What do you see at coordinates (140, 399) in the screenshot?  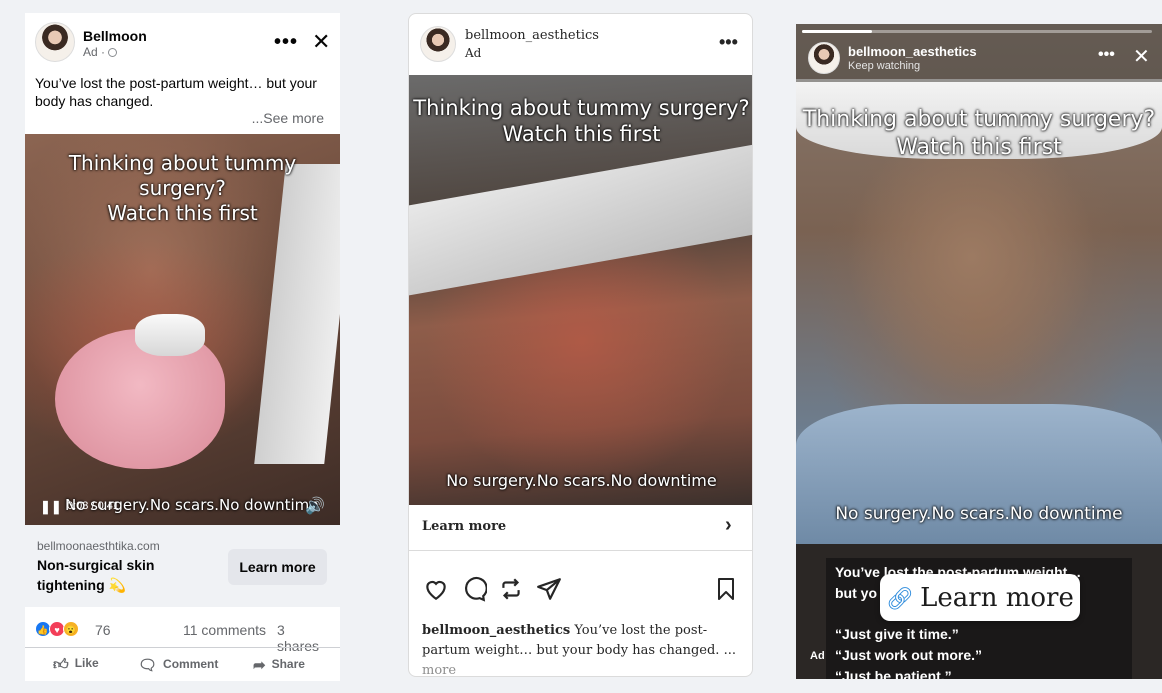 I see `gloved-hand-image` at bounding box center [140, 399].